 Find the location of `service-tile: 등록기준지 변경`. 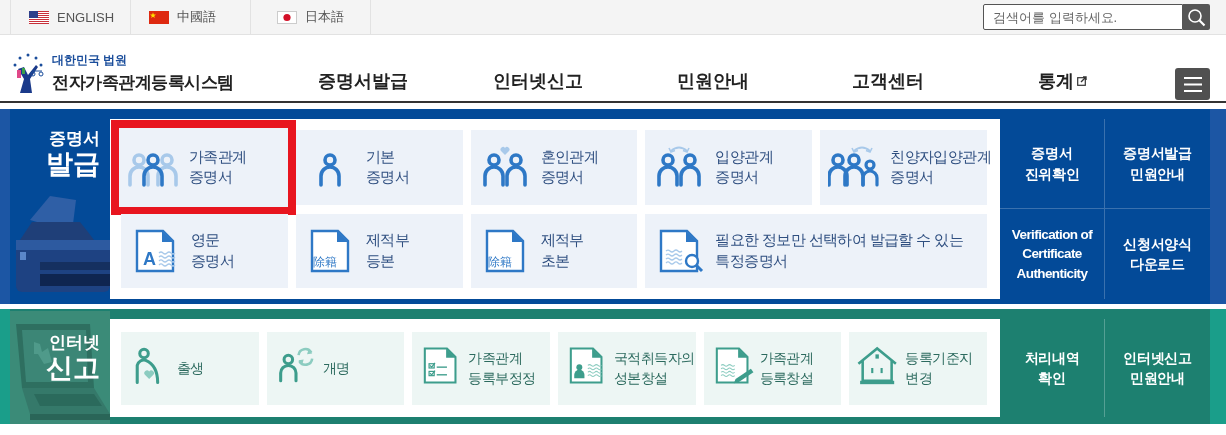

service-tile: 등록기준지 변경 is located at coordinates (918, 368).